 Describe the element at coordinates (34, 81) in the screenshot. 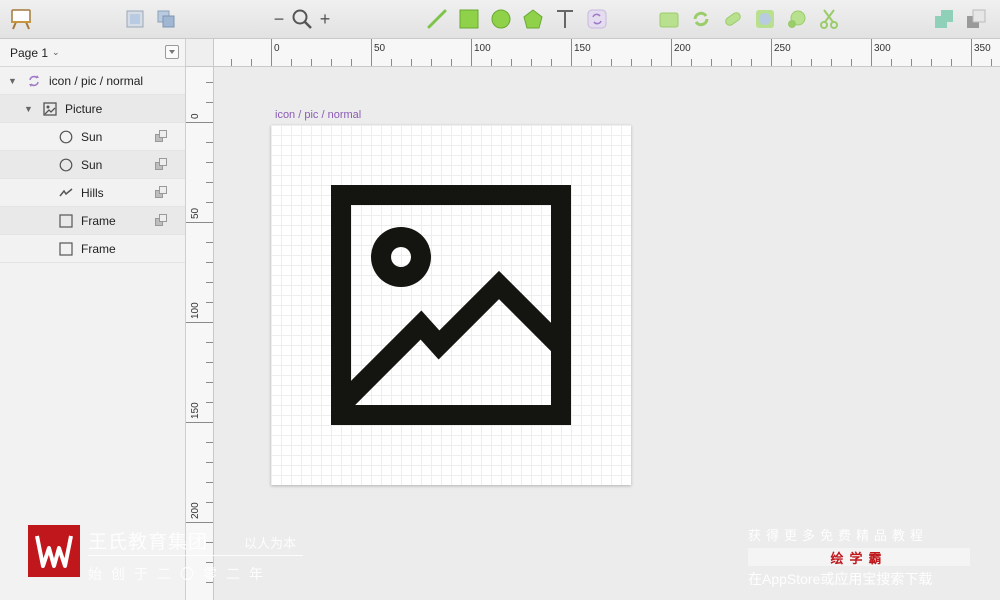

I see `symbol-icon` at that location.